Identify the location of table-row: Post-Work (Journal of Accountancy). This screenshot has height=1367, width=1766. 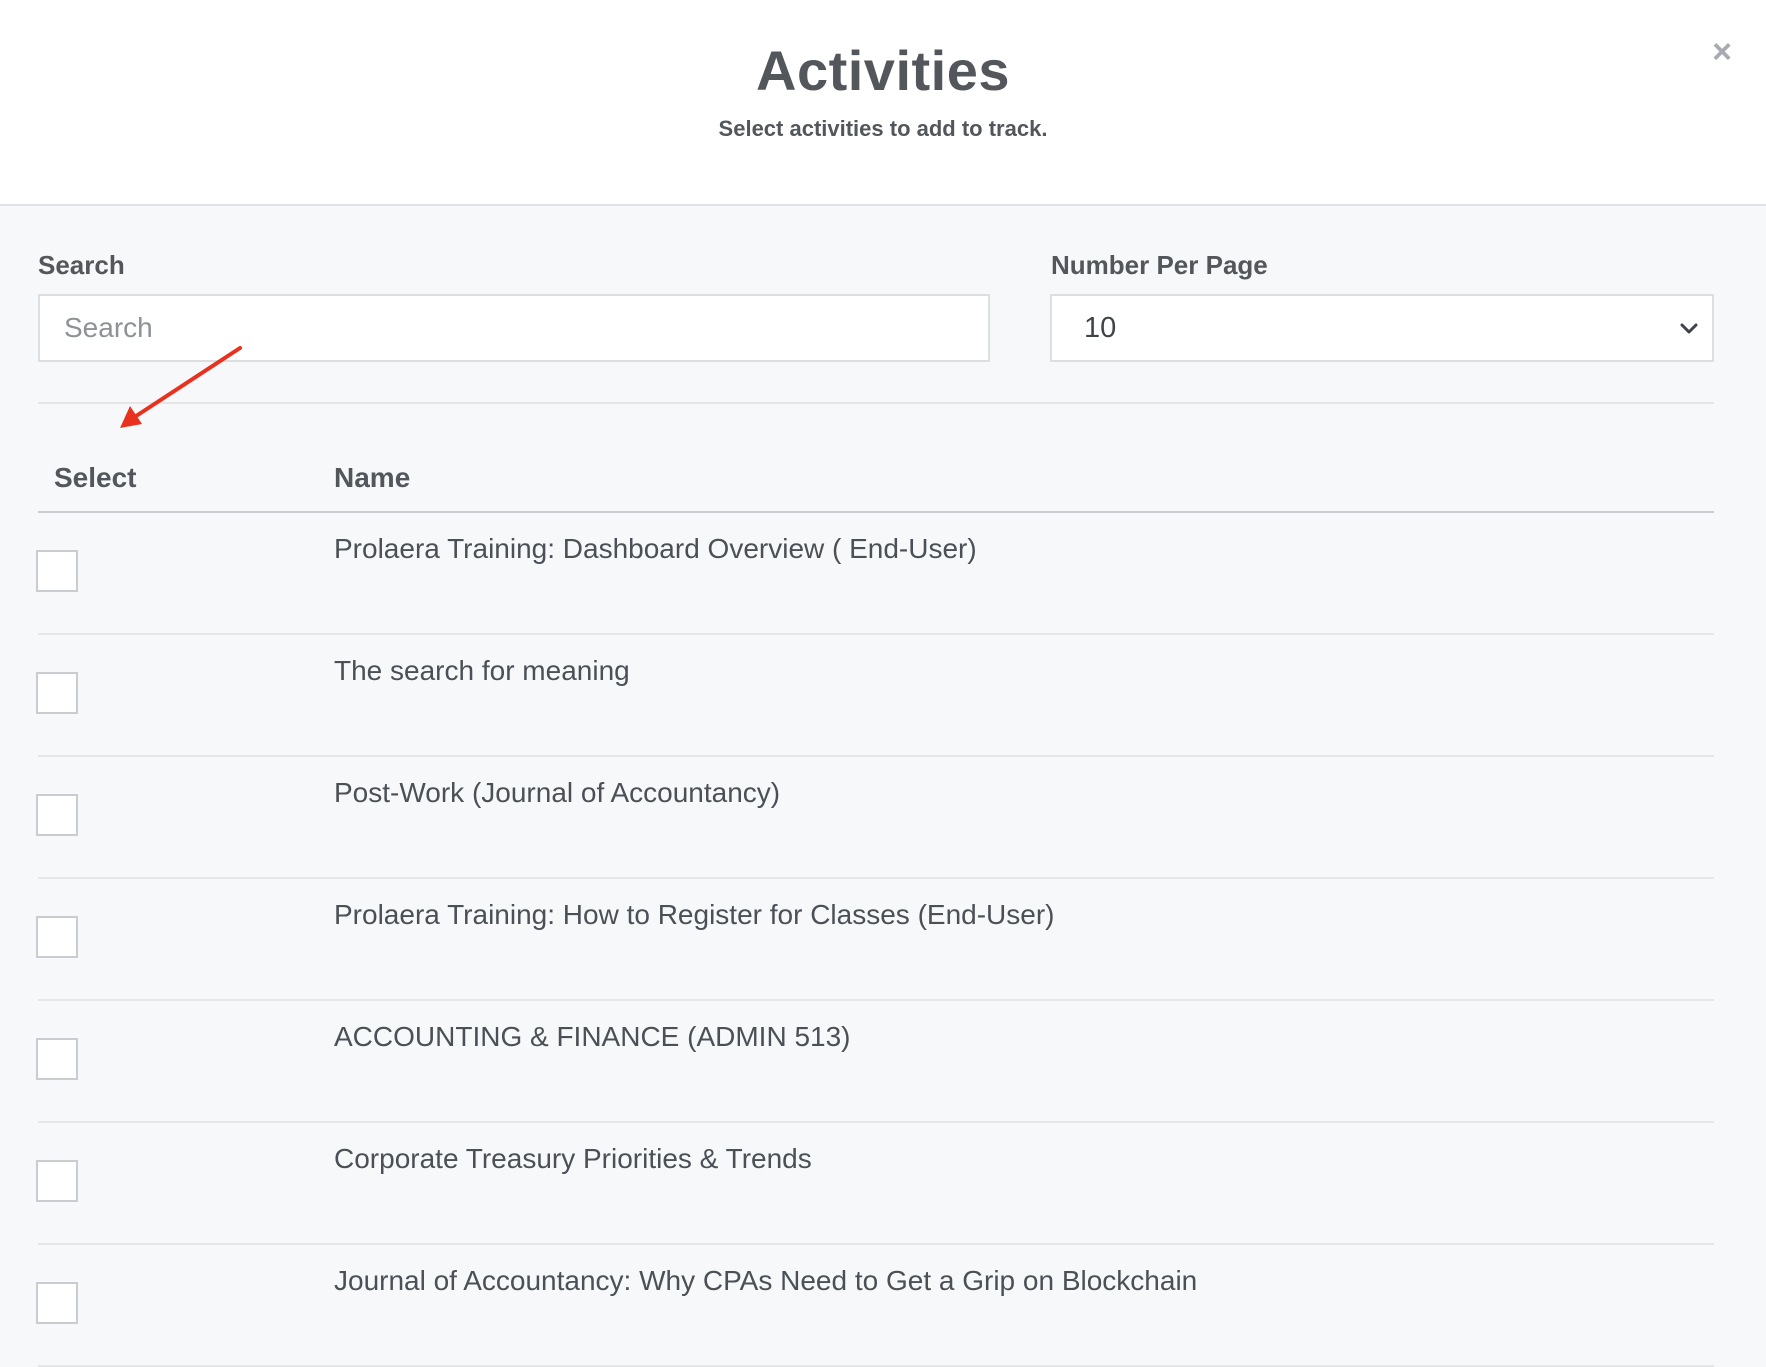
(875, 818).